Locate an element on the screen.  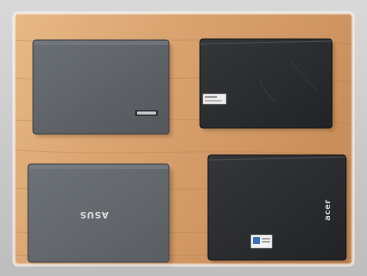
asus-logo: ASUS is located at coordinates (93, 214).